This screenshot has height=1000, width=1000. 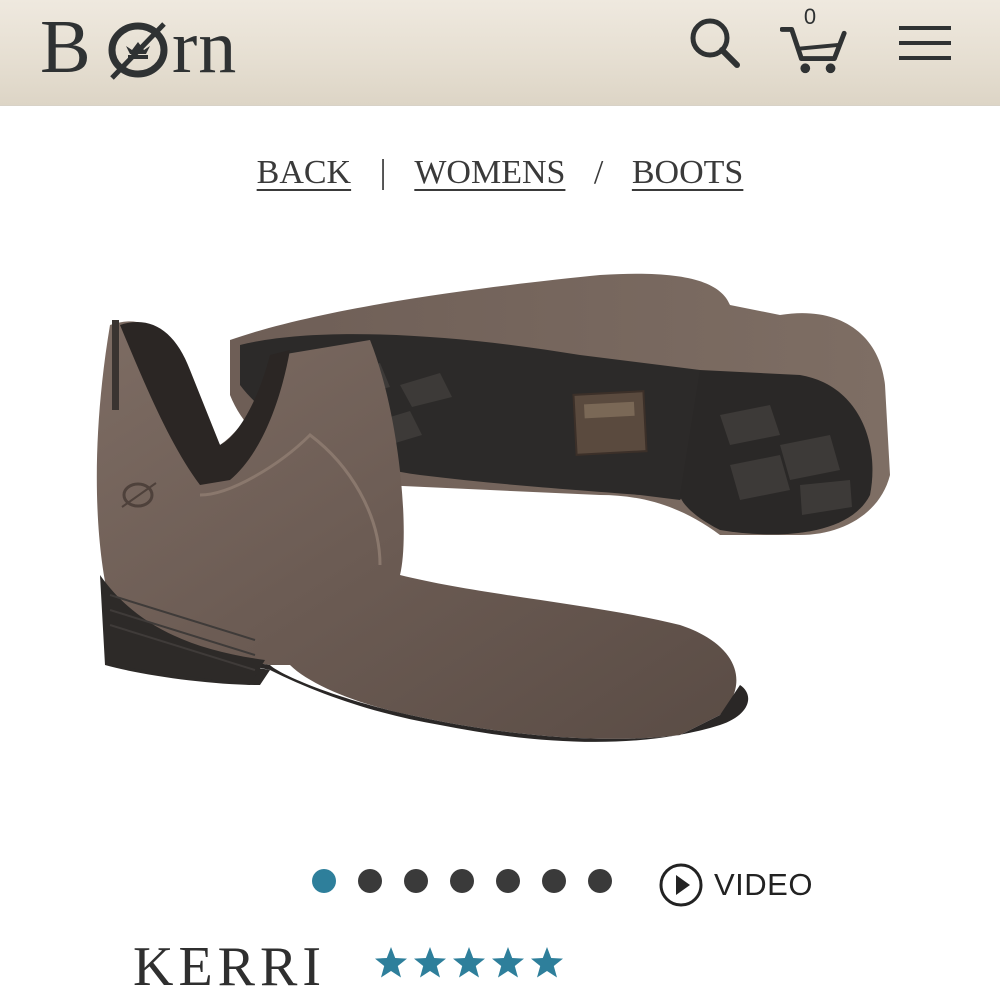 I want to click on brand-logo: B rn, so click(x=170, y=47).